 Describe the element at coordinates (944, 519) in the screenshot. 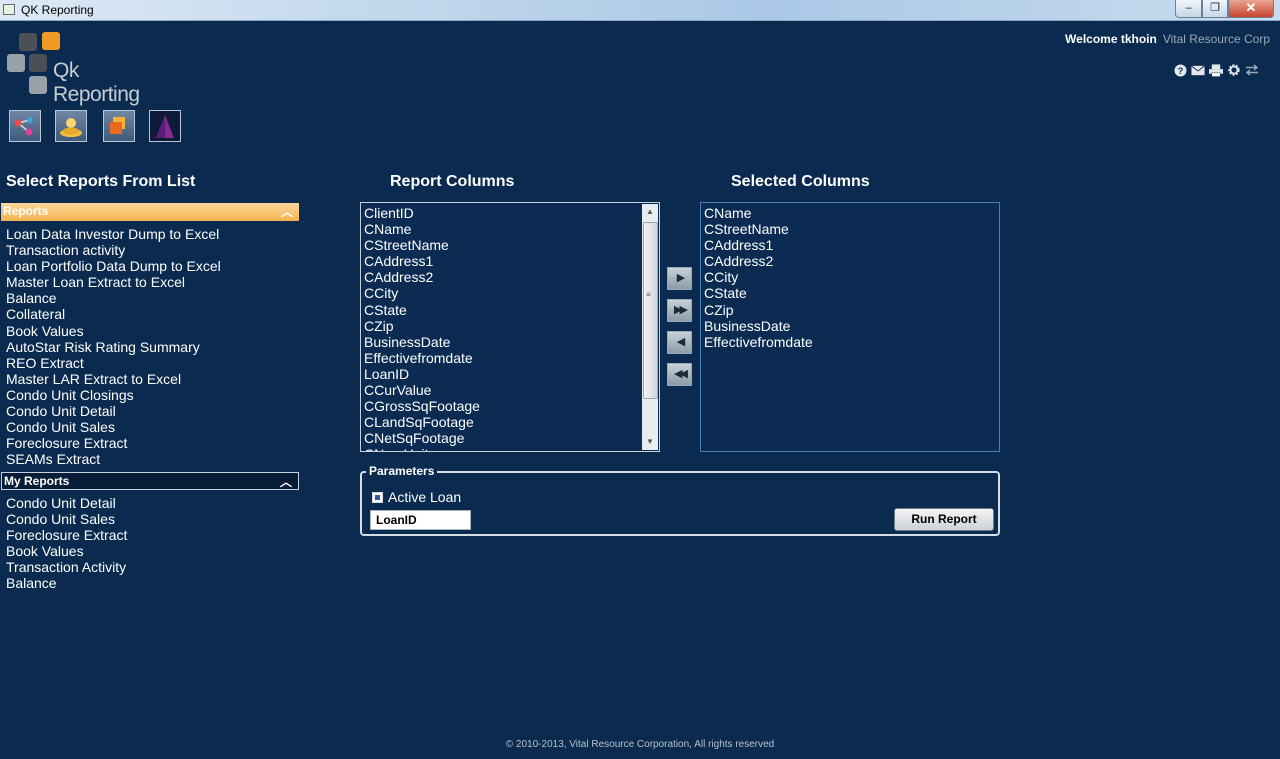

I see `run-report-button: Run Report` at that location.